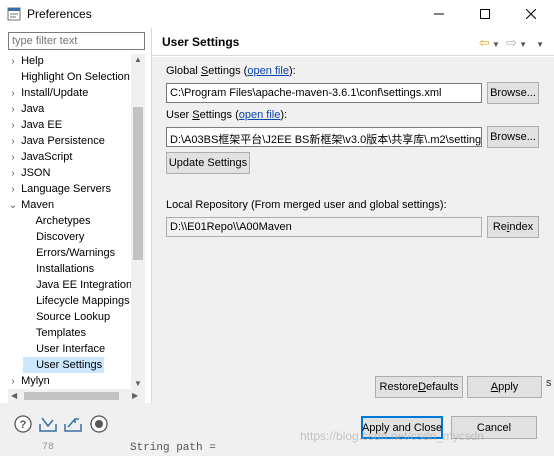  Describe the element at coordinates (69, 381) in the screenshot. I see `tree-item-mylyn: › Mylyn` at that location.